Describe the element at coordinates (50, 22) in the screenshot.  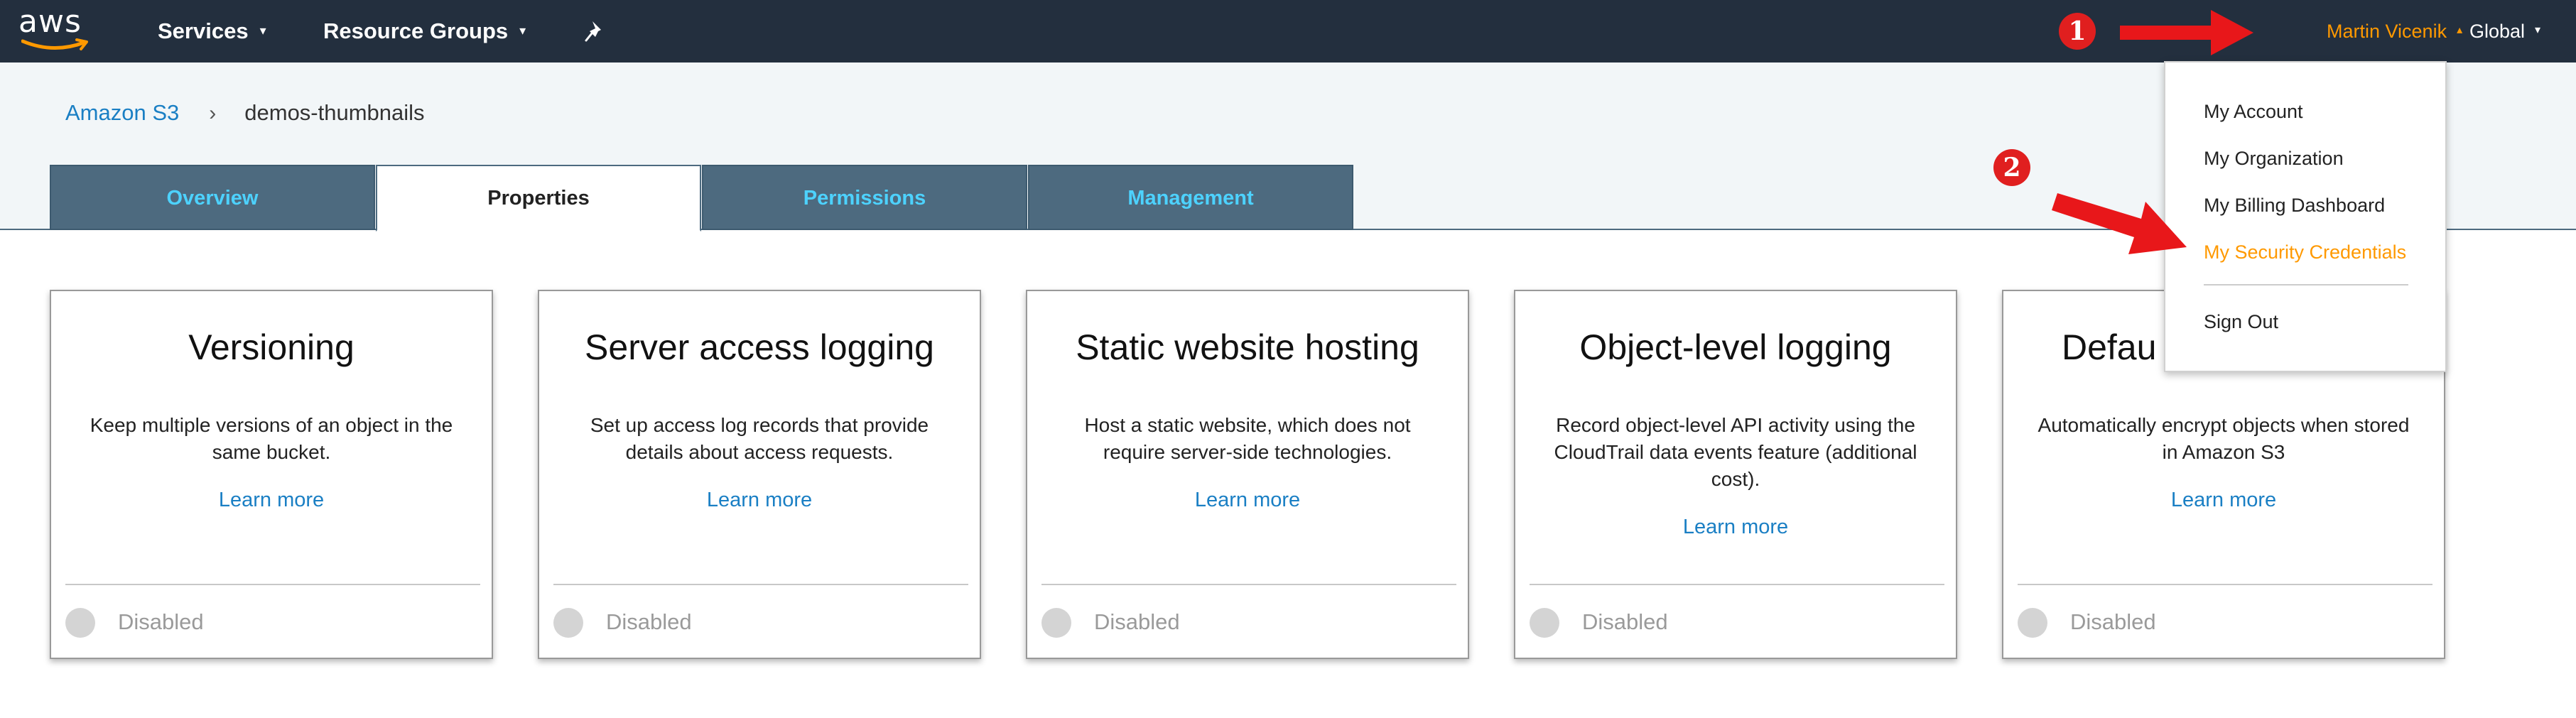
I see `aws-logo-text: aws` at that location.